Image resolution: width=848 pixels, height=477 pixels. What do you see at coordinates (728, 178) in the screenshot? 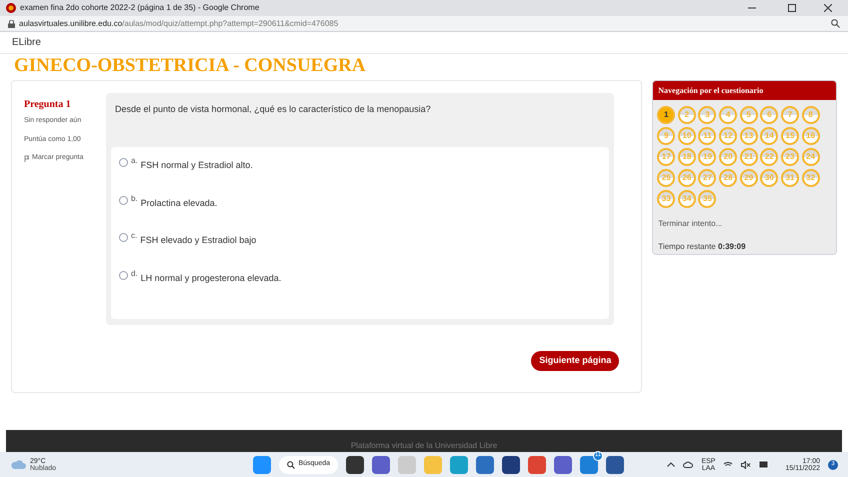
I see `question-nav-button: 28` at bounding box center [728, 178].